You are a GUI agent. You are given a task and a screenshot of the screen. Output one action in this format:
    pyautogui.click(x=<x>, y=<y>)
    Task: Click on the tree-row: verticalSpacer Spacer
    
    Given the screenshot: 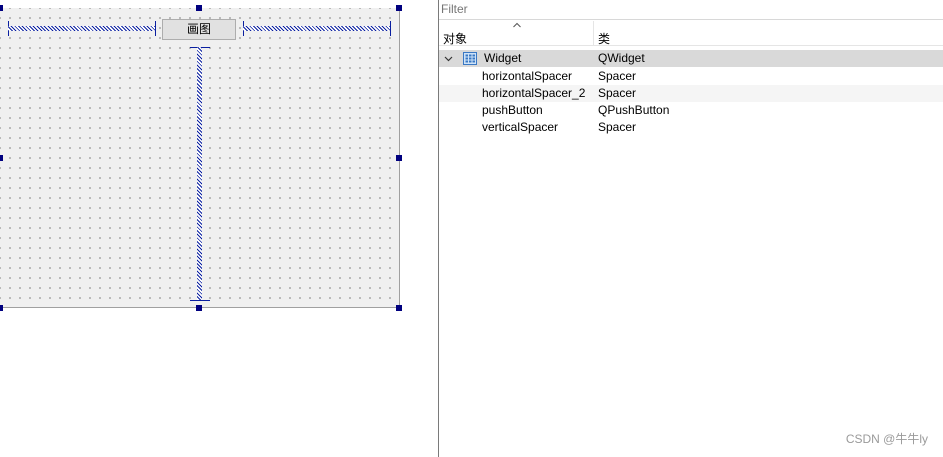 What is the action you would take?
    pyautogui.click(x=691, y=127)
    